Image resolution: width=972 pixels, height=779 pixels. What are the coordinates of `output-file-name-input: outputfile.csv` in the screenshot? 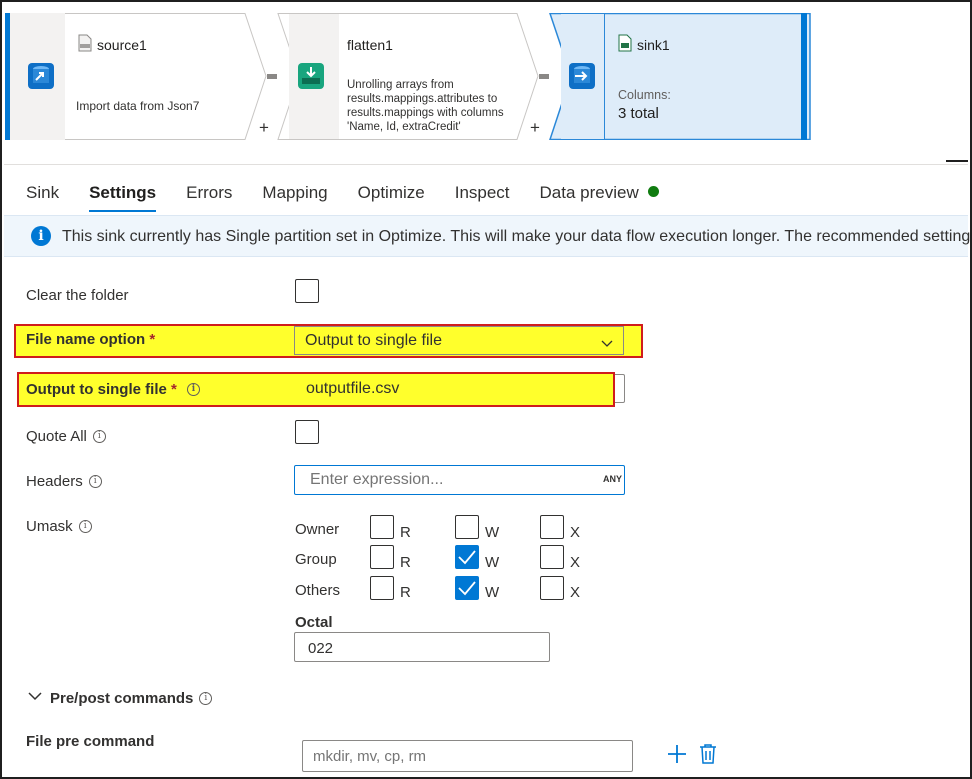 It's located at (352, 389).